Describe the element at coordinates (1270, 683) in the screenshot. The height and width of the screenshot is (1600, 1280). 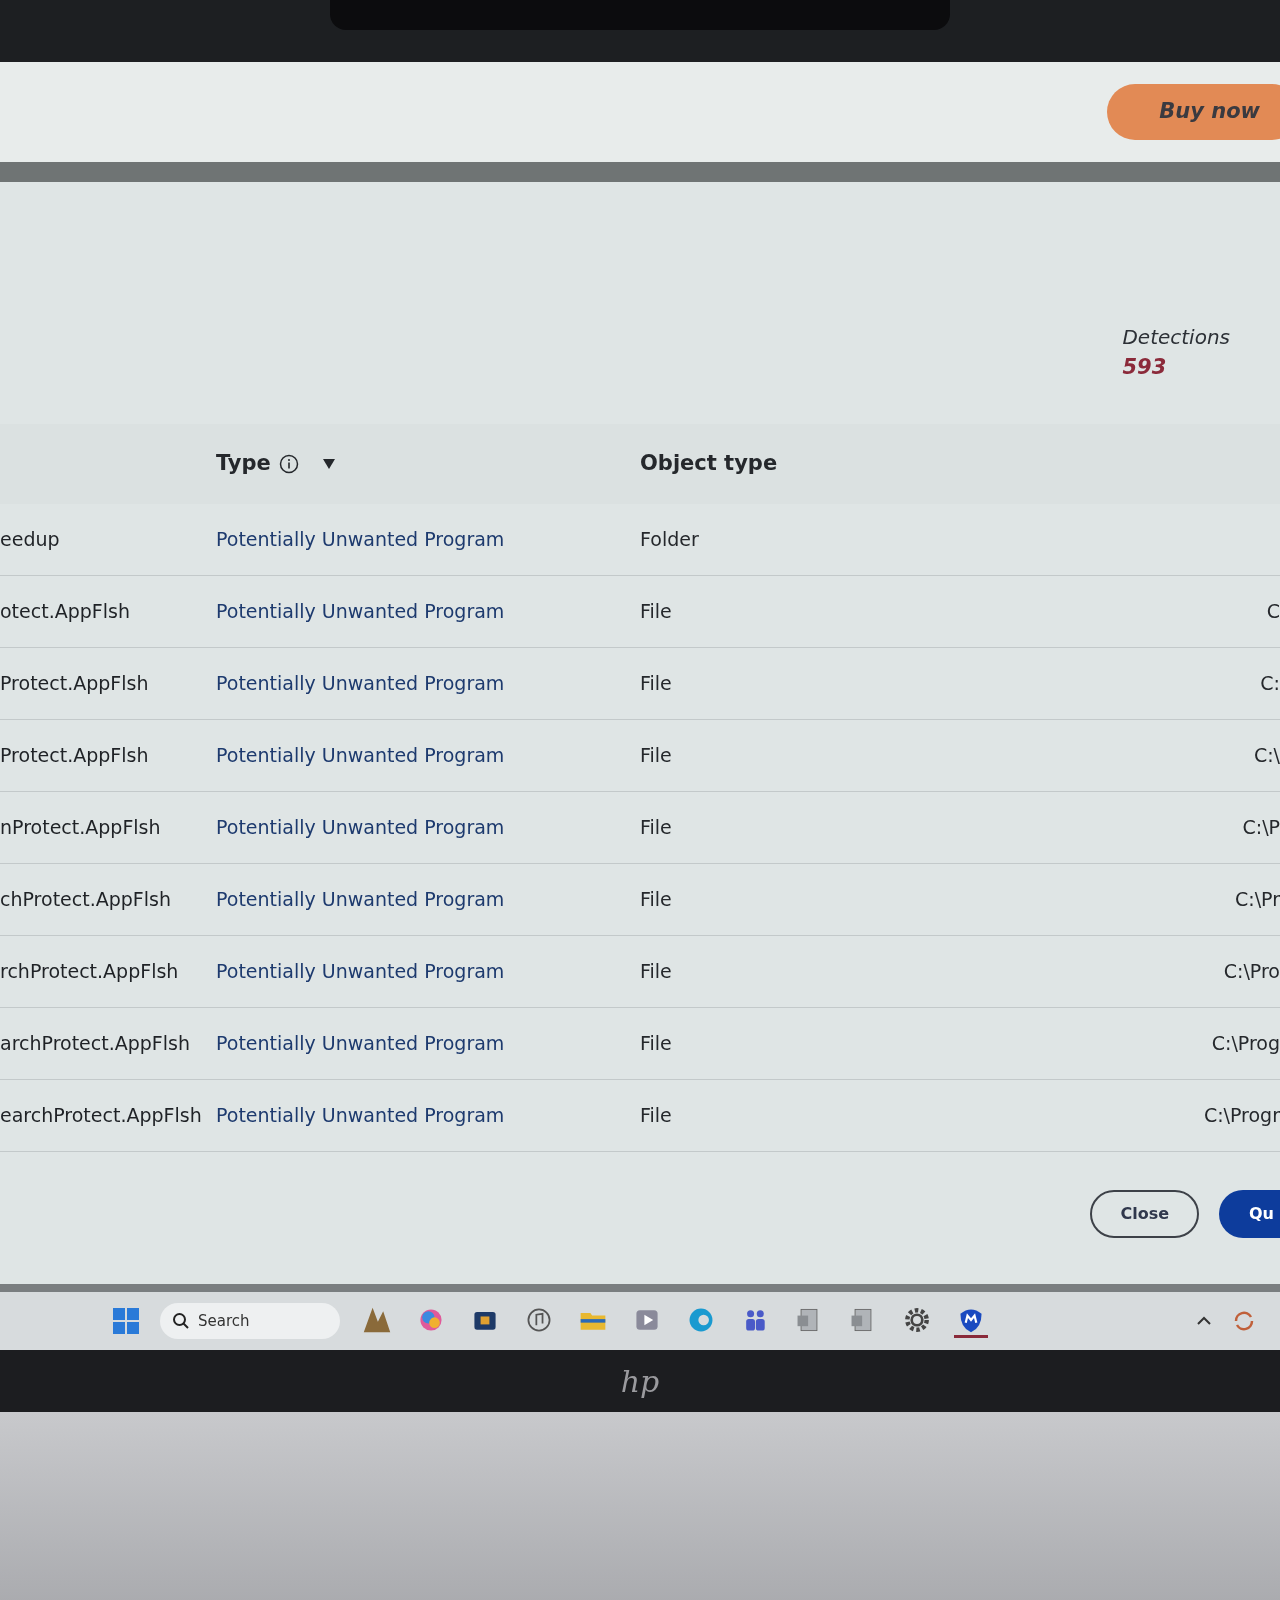
I see `table-cell-text: C:` at that location.